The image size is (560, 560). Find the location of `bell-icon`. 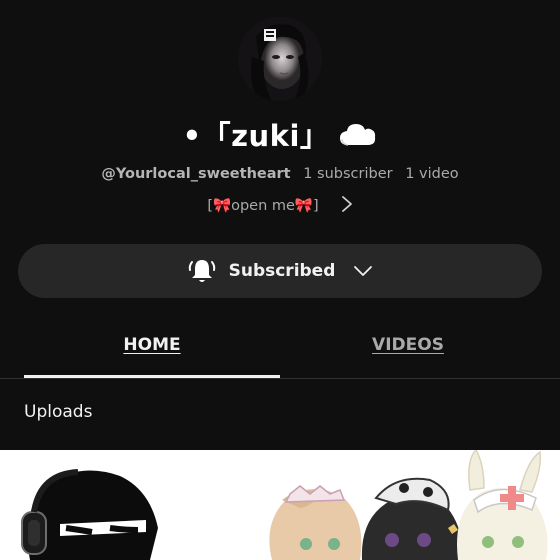

bell-icon is located at coordinates (201, 271).